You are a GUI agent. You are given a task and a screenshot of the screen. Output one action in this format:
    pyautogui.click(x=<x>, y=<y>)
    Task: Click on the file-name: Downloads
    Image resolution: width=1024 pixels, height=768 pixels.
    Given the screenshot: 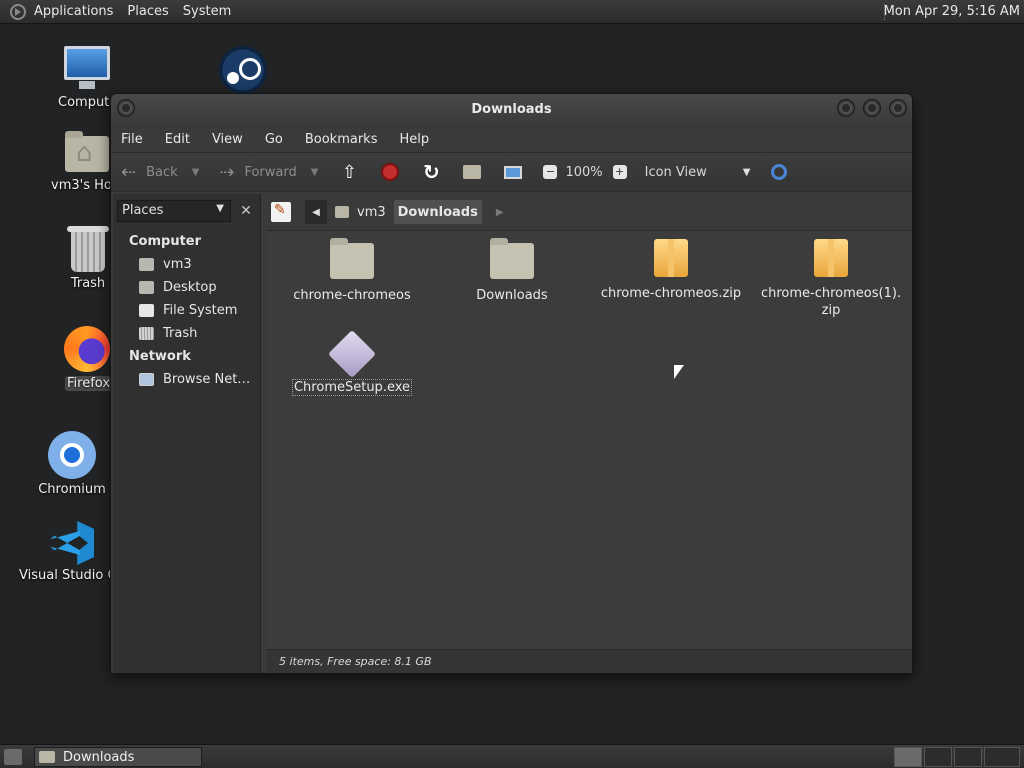 What is the action you would take?
    pyautogui.click(x=512, y=295)
    